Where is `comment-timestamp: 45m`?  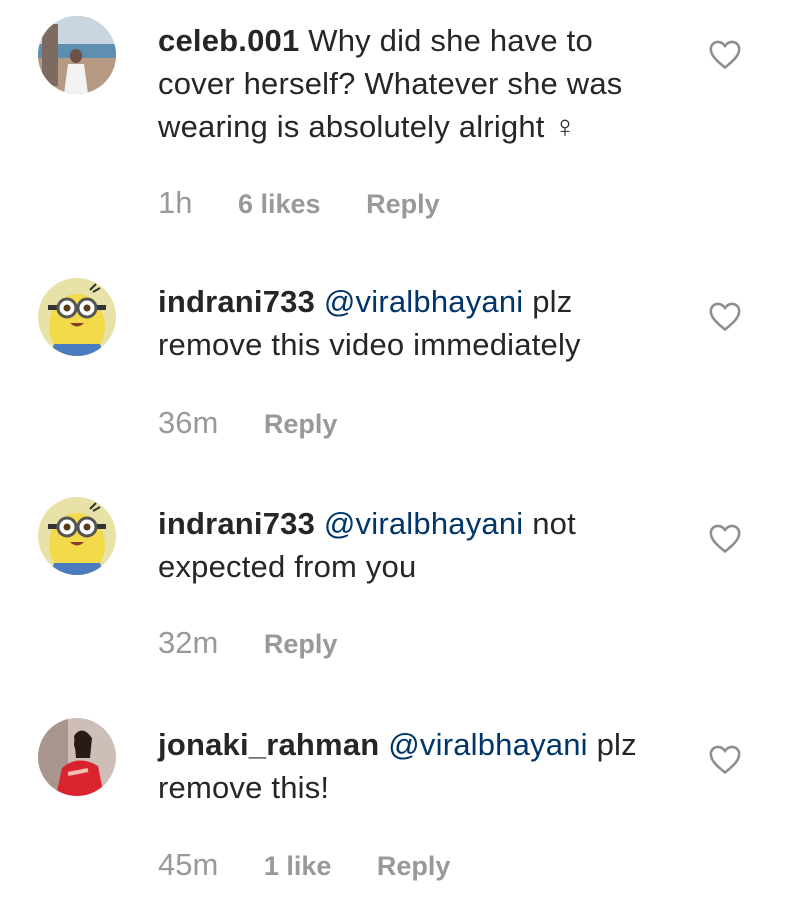
comment-timestamp: 45m is located at coordinates (188, 864).